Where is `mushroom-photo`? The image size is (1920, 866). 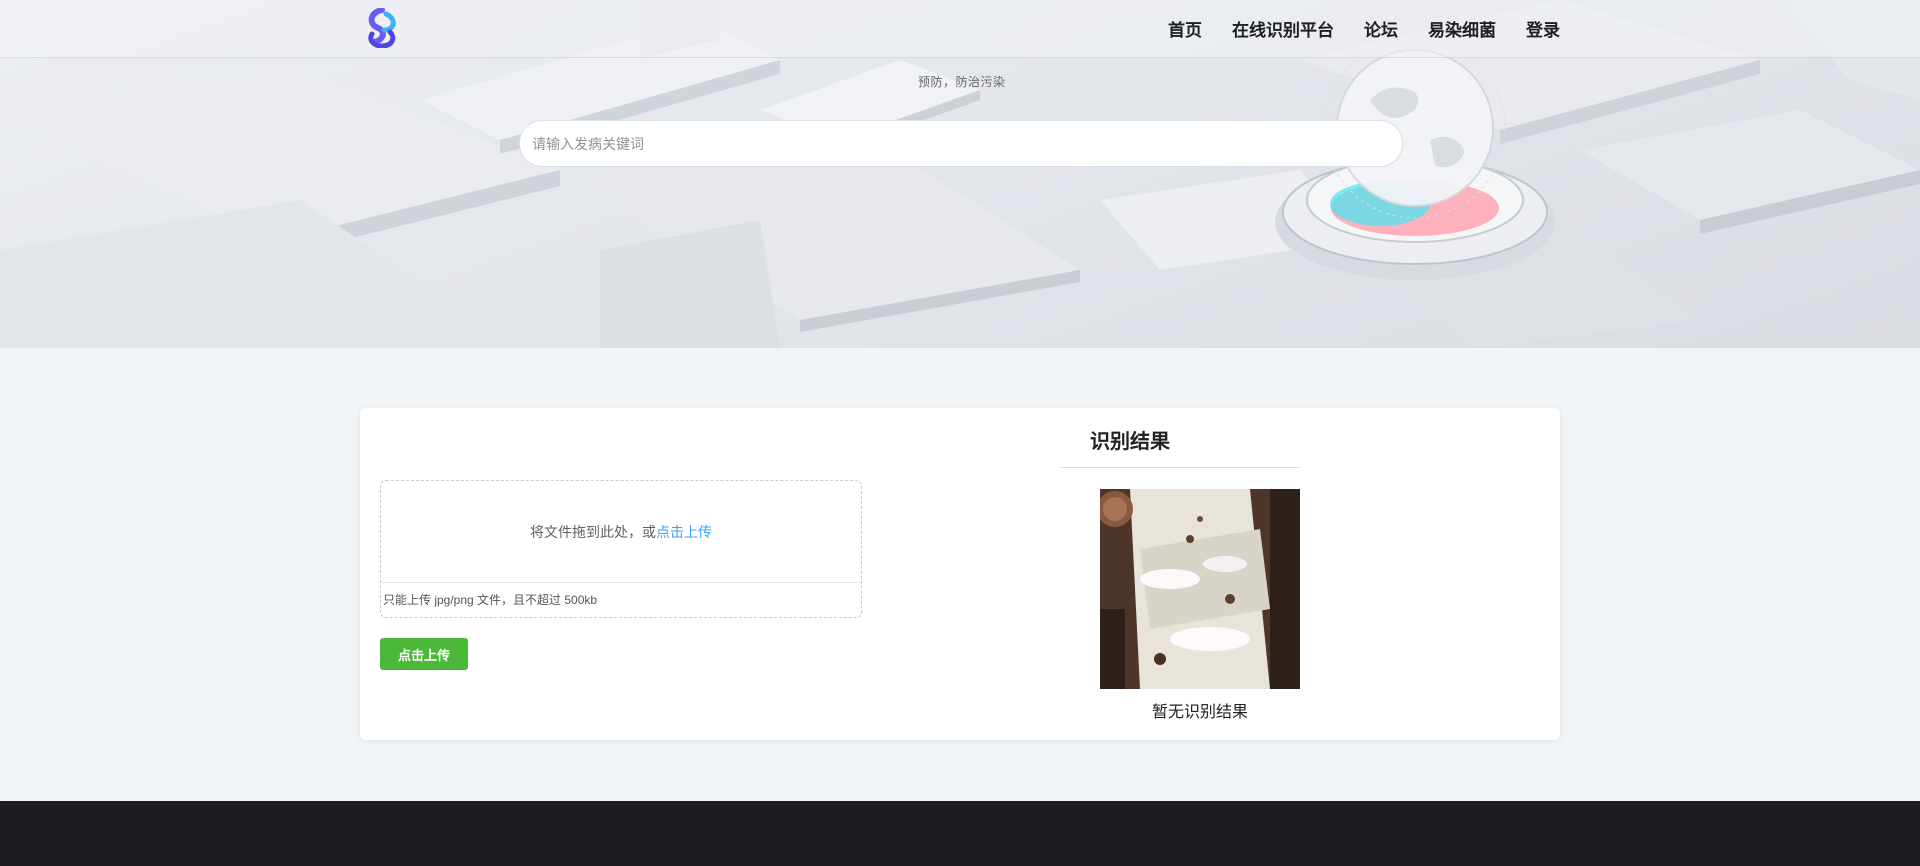
mushroom-photo is located at coordinates (1200, 589).